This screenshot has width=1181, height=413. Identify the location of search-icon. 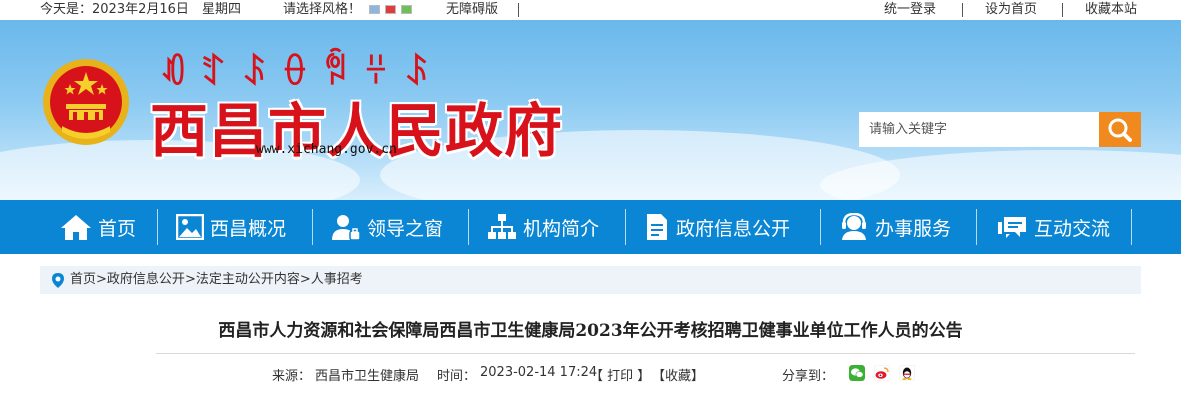
(1120, 130).